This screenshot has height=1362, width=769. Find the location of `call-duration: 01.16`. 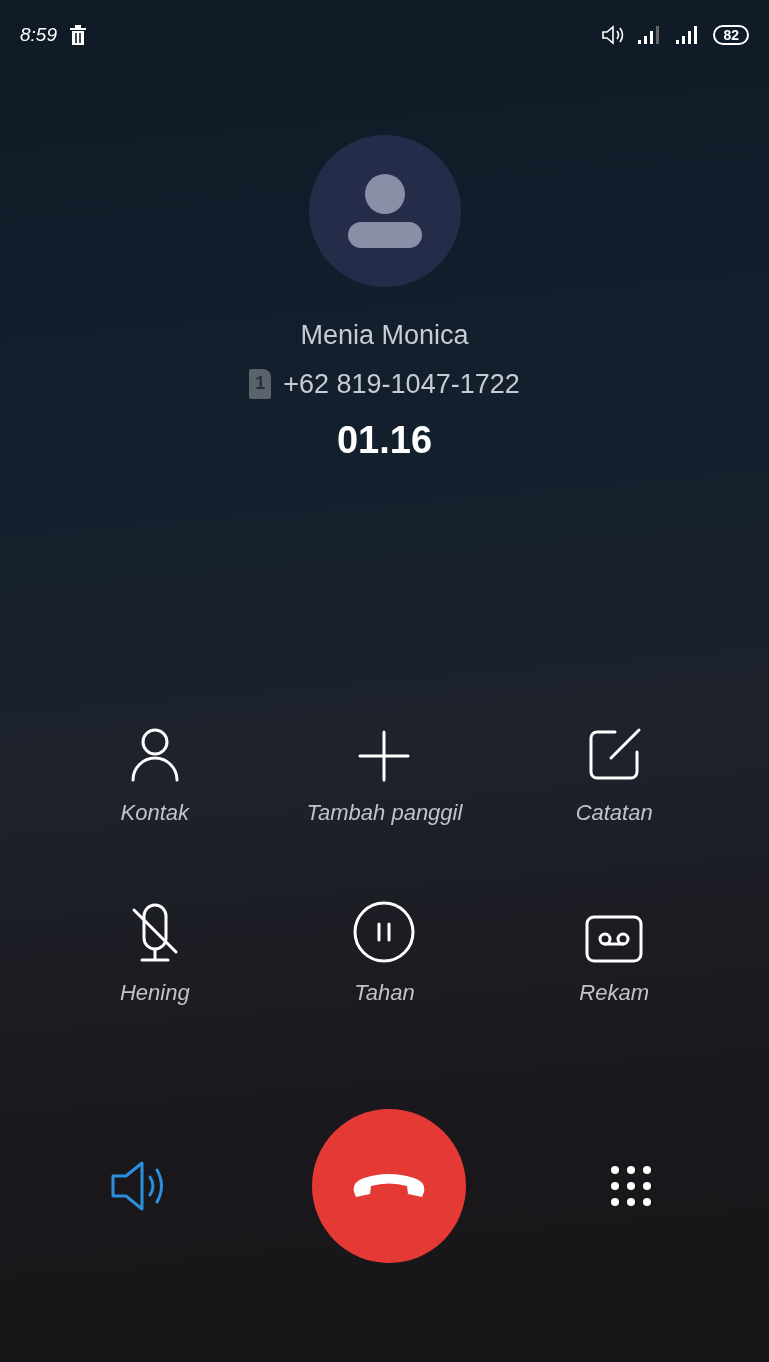

call-duration: 01.16 is located at coordinates (384, 440).